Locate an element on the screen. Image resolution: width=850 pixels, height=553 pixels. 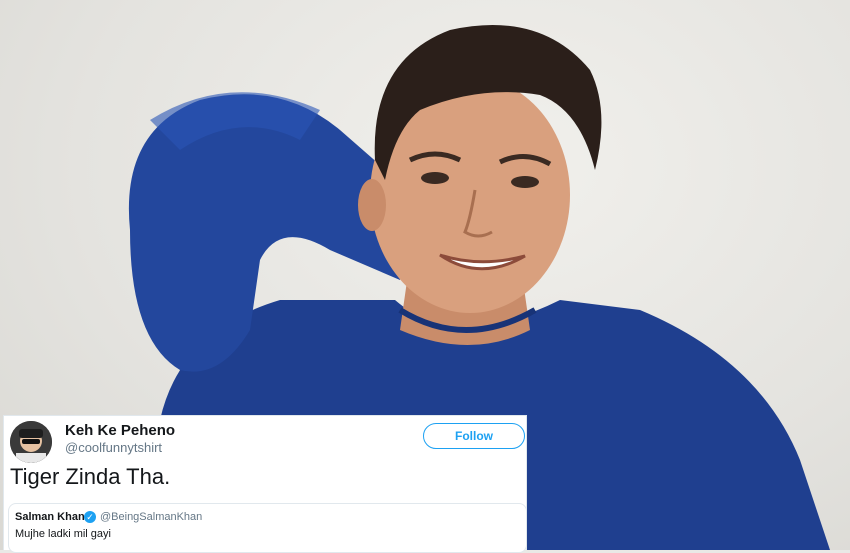
follow-button: Follow is located at coordinates (474, 436).